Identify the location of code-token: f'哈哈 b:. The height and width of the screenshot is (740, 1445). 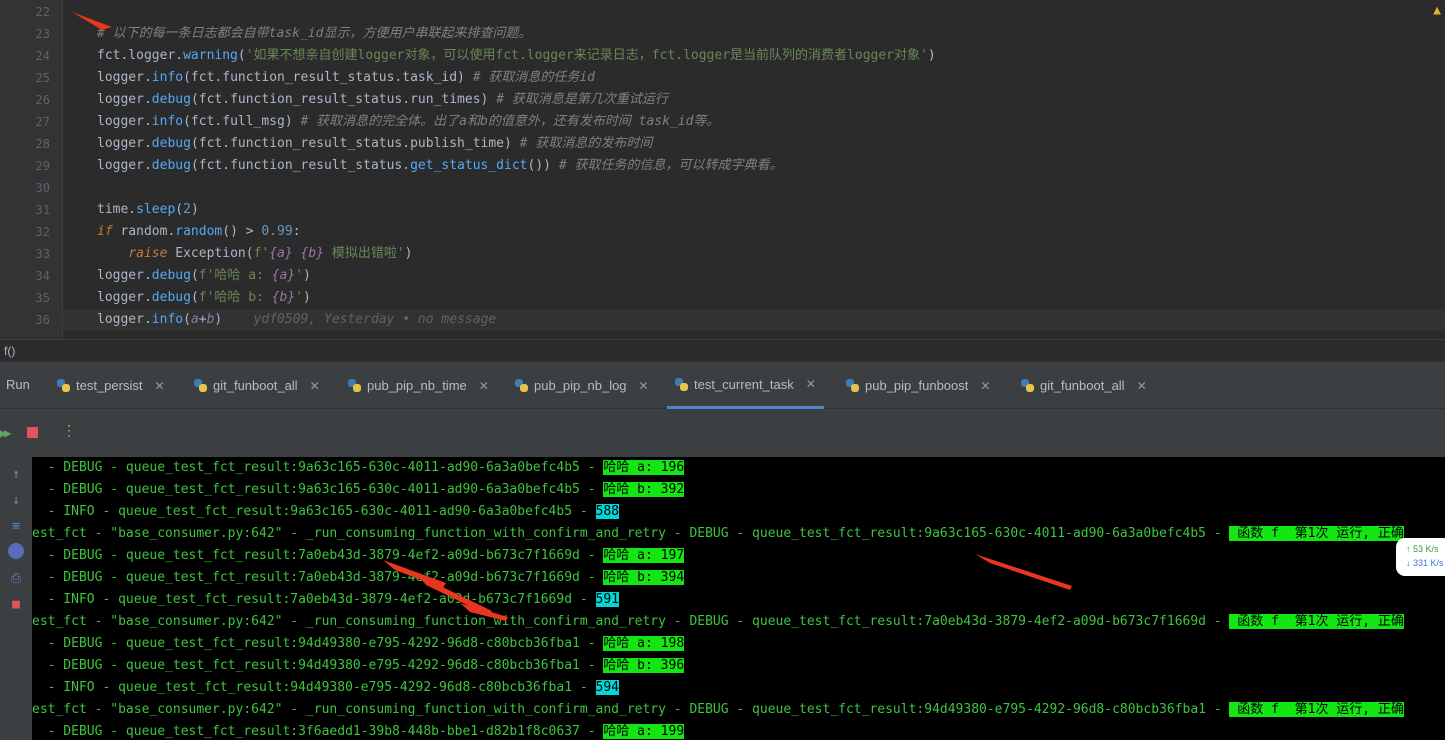
(235, 297).